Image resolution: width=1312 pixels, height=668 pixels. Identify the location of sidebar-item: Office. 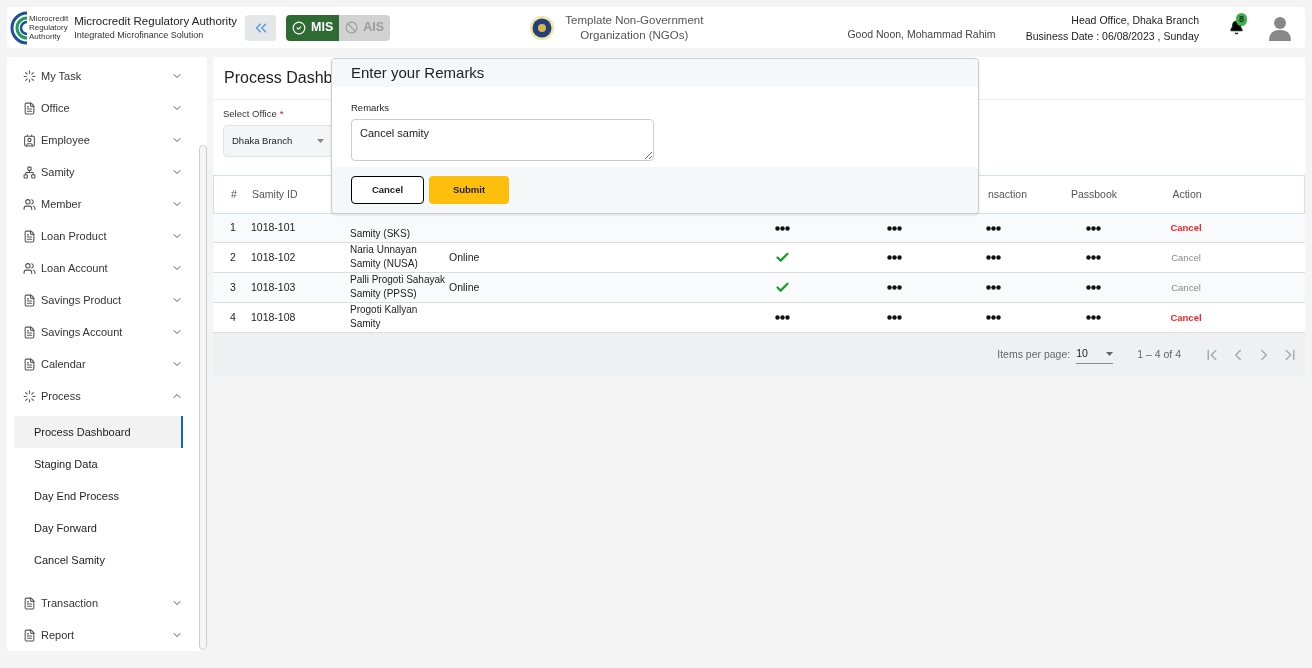
(103, 108).